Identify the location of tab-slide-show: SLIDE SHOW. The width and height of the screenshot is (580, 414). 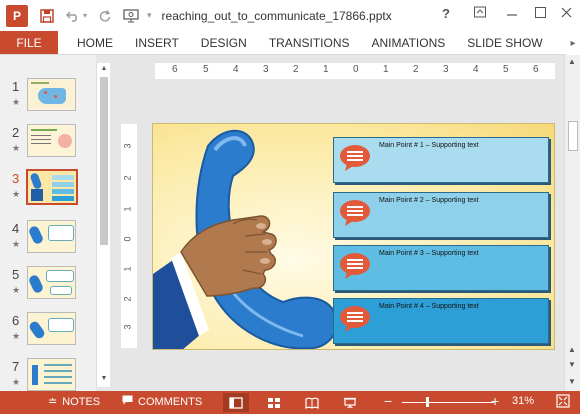
(504, 42).